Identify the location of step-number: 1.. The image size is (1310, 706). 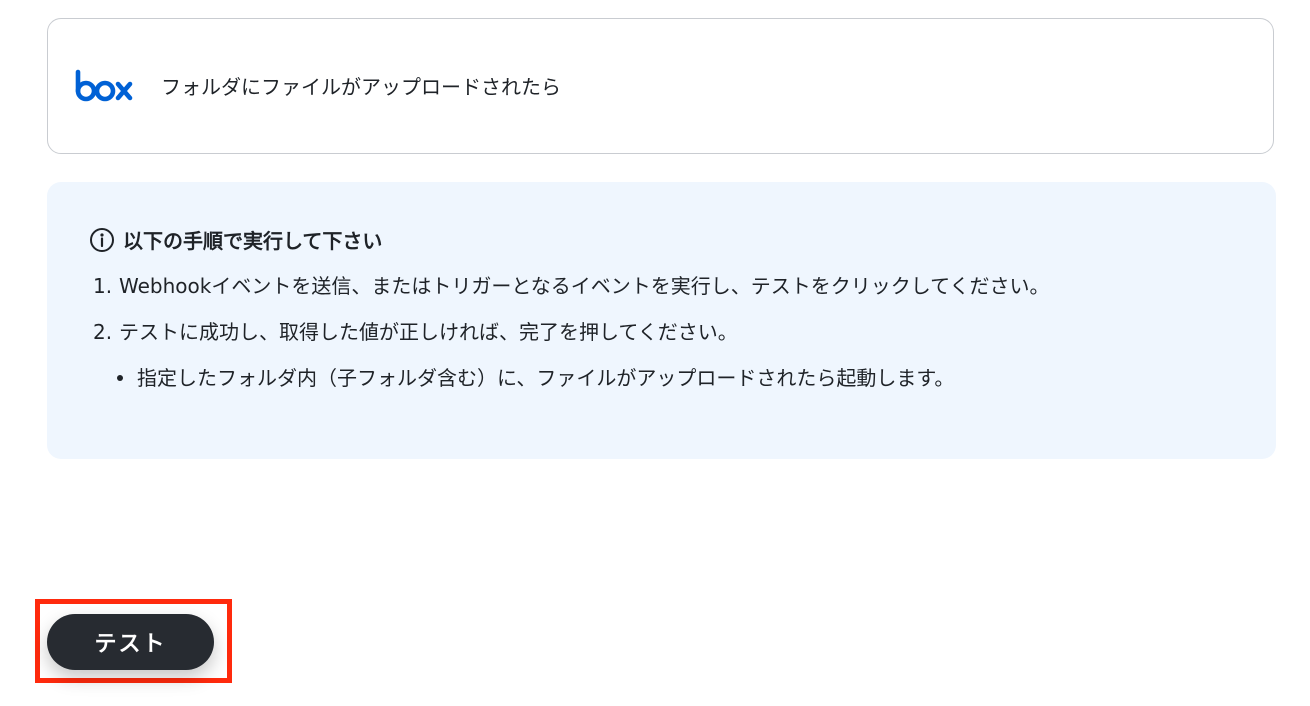
(103, 286).